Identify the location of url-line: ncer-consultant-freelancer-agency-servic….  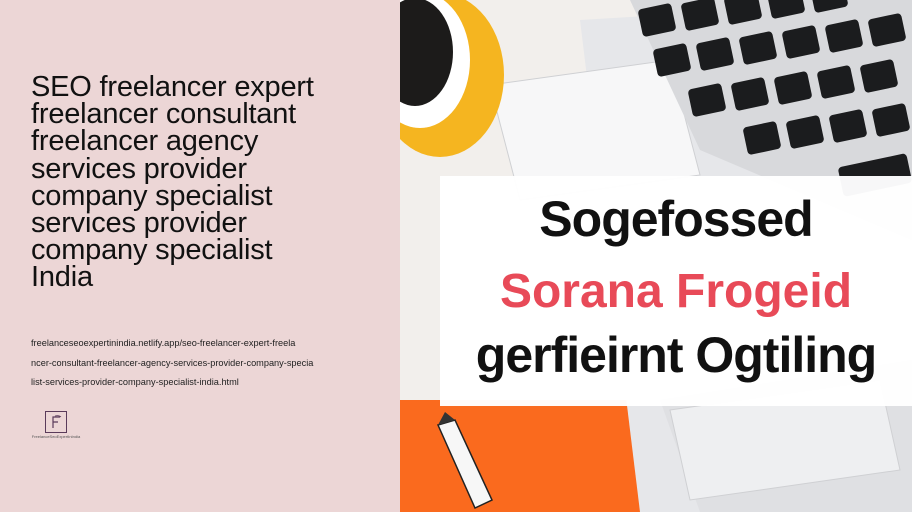
(172, 362).